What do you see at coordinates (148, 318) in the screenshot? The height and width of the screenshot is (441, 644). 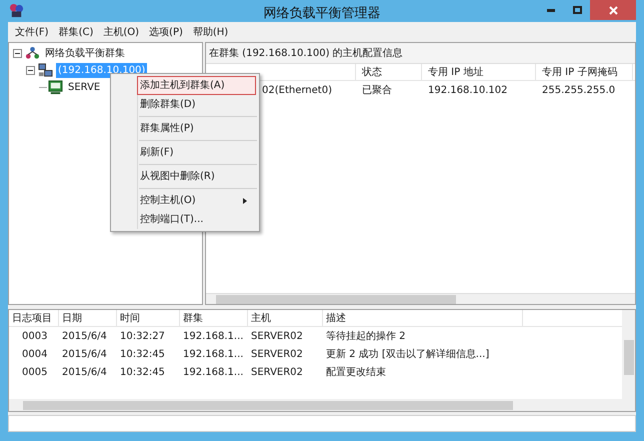 I see `column-header: 时间` at bounding box center [148, 318].